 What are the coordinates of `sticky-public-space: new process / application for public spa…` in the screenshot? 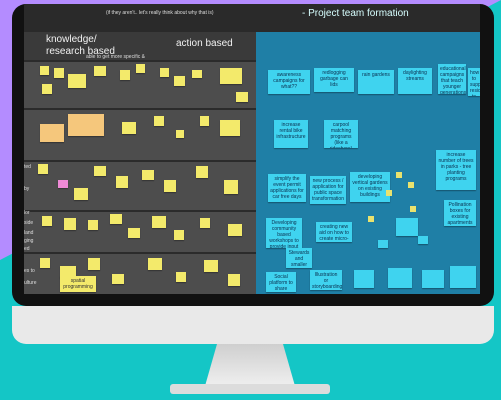 It's located at (328, 190).